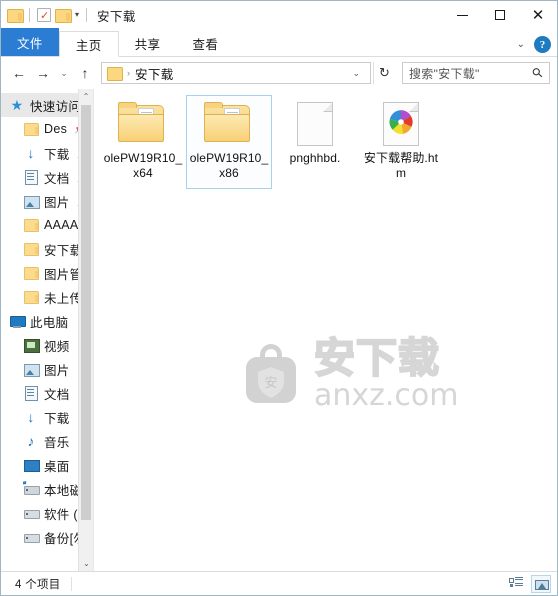 The width and height of the screenshot is (558, 596). Describe the element at coordinates (376, 357) in the screenshot. I see `watermark-brand: 安下载` at that location.